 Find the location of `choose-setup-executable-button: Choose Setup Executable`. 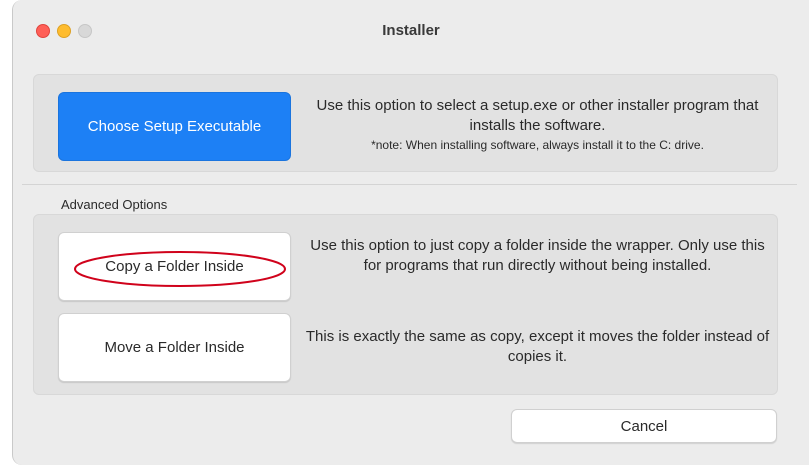

choose-setup-executable-button: Choose Setup Executable is located at coordinates (174, 126).